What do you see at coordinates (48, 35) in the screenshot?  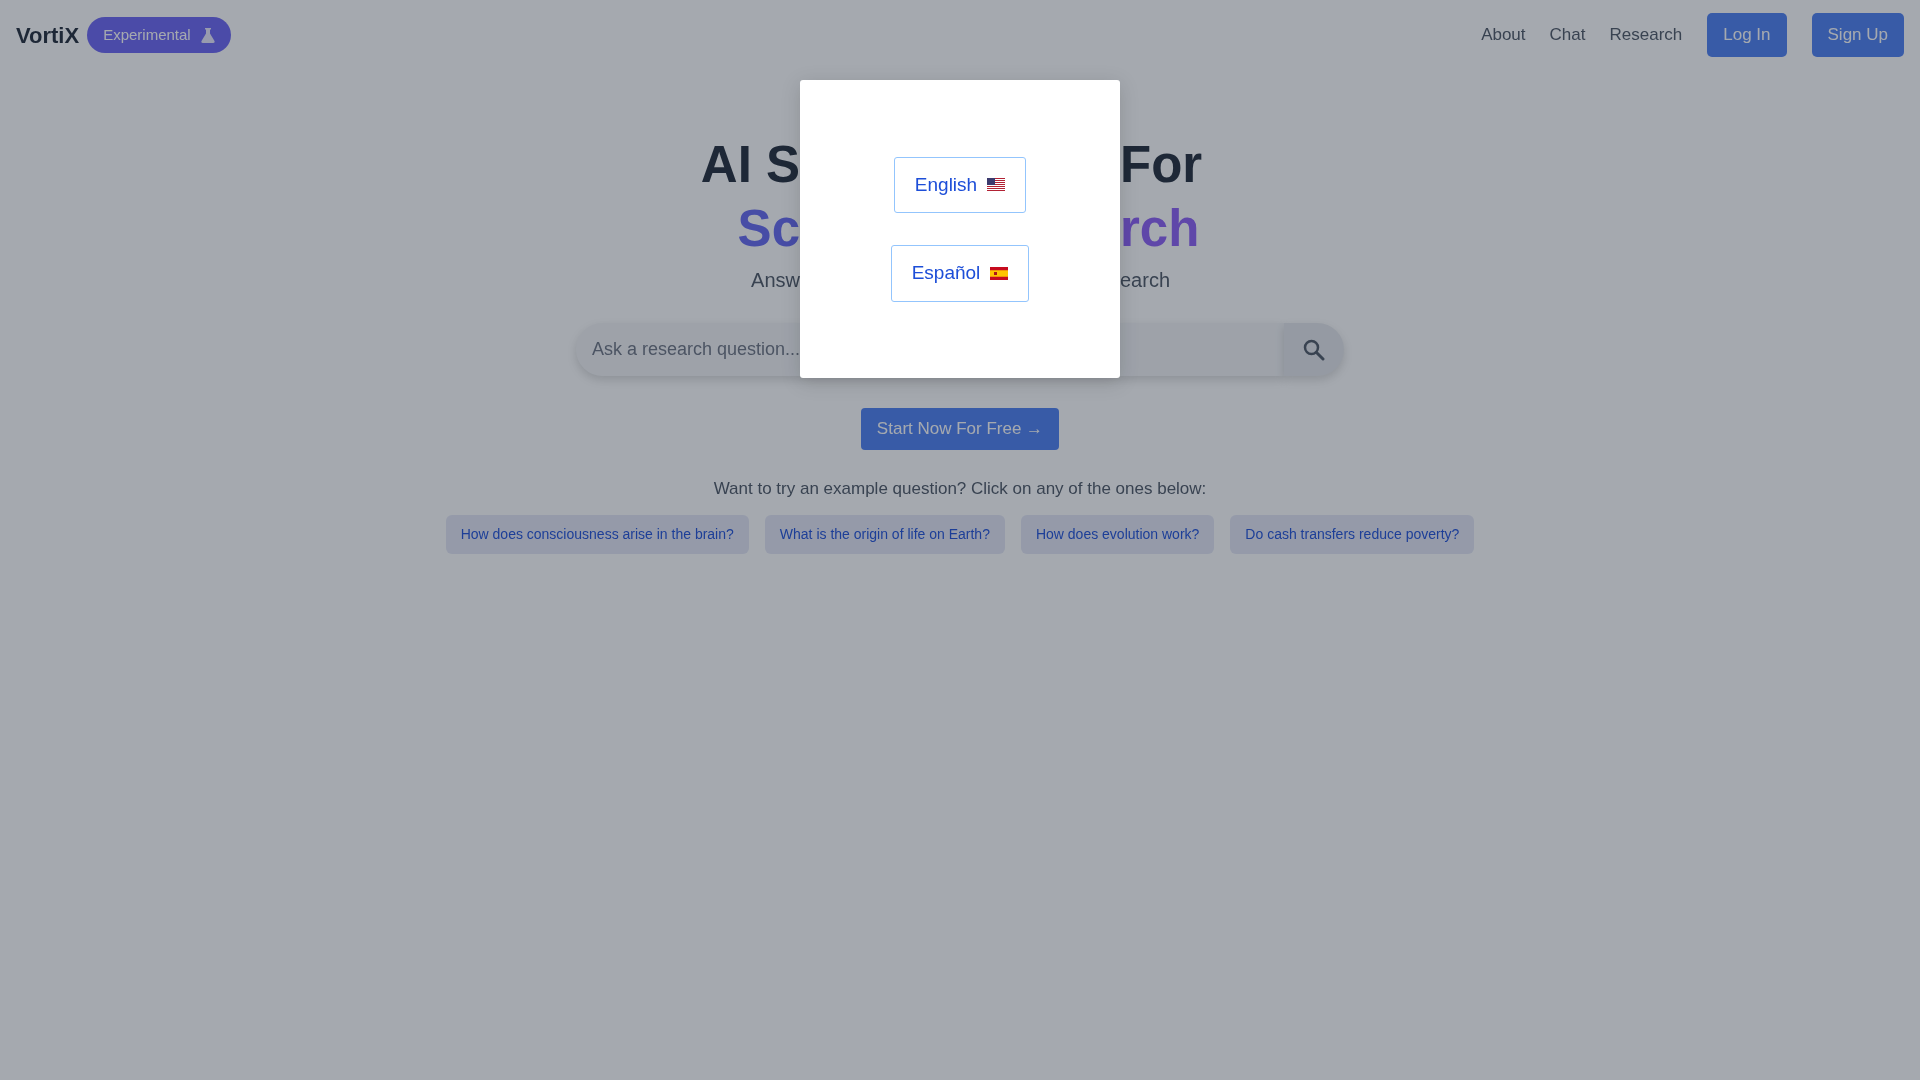 I see `brand-logo: VortiX` at bounding box center [48, 35].